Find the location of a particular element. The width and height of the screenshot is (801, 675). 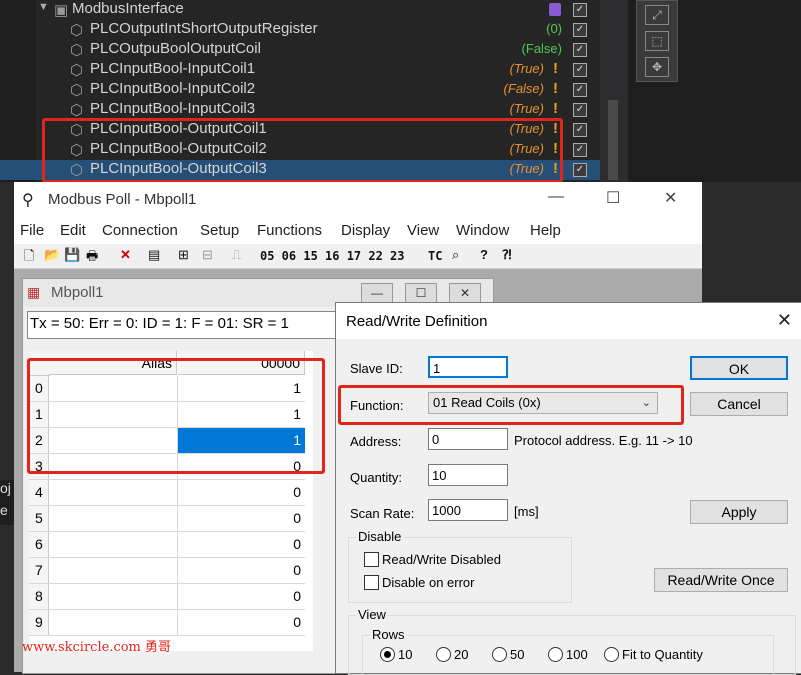

help-icon: ? is located at coordinates (484, 254).